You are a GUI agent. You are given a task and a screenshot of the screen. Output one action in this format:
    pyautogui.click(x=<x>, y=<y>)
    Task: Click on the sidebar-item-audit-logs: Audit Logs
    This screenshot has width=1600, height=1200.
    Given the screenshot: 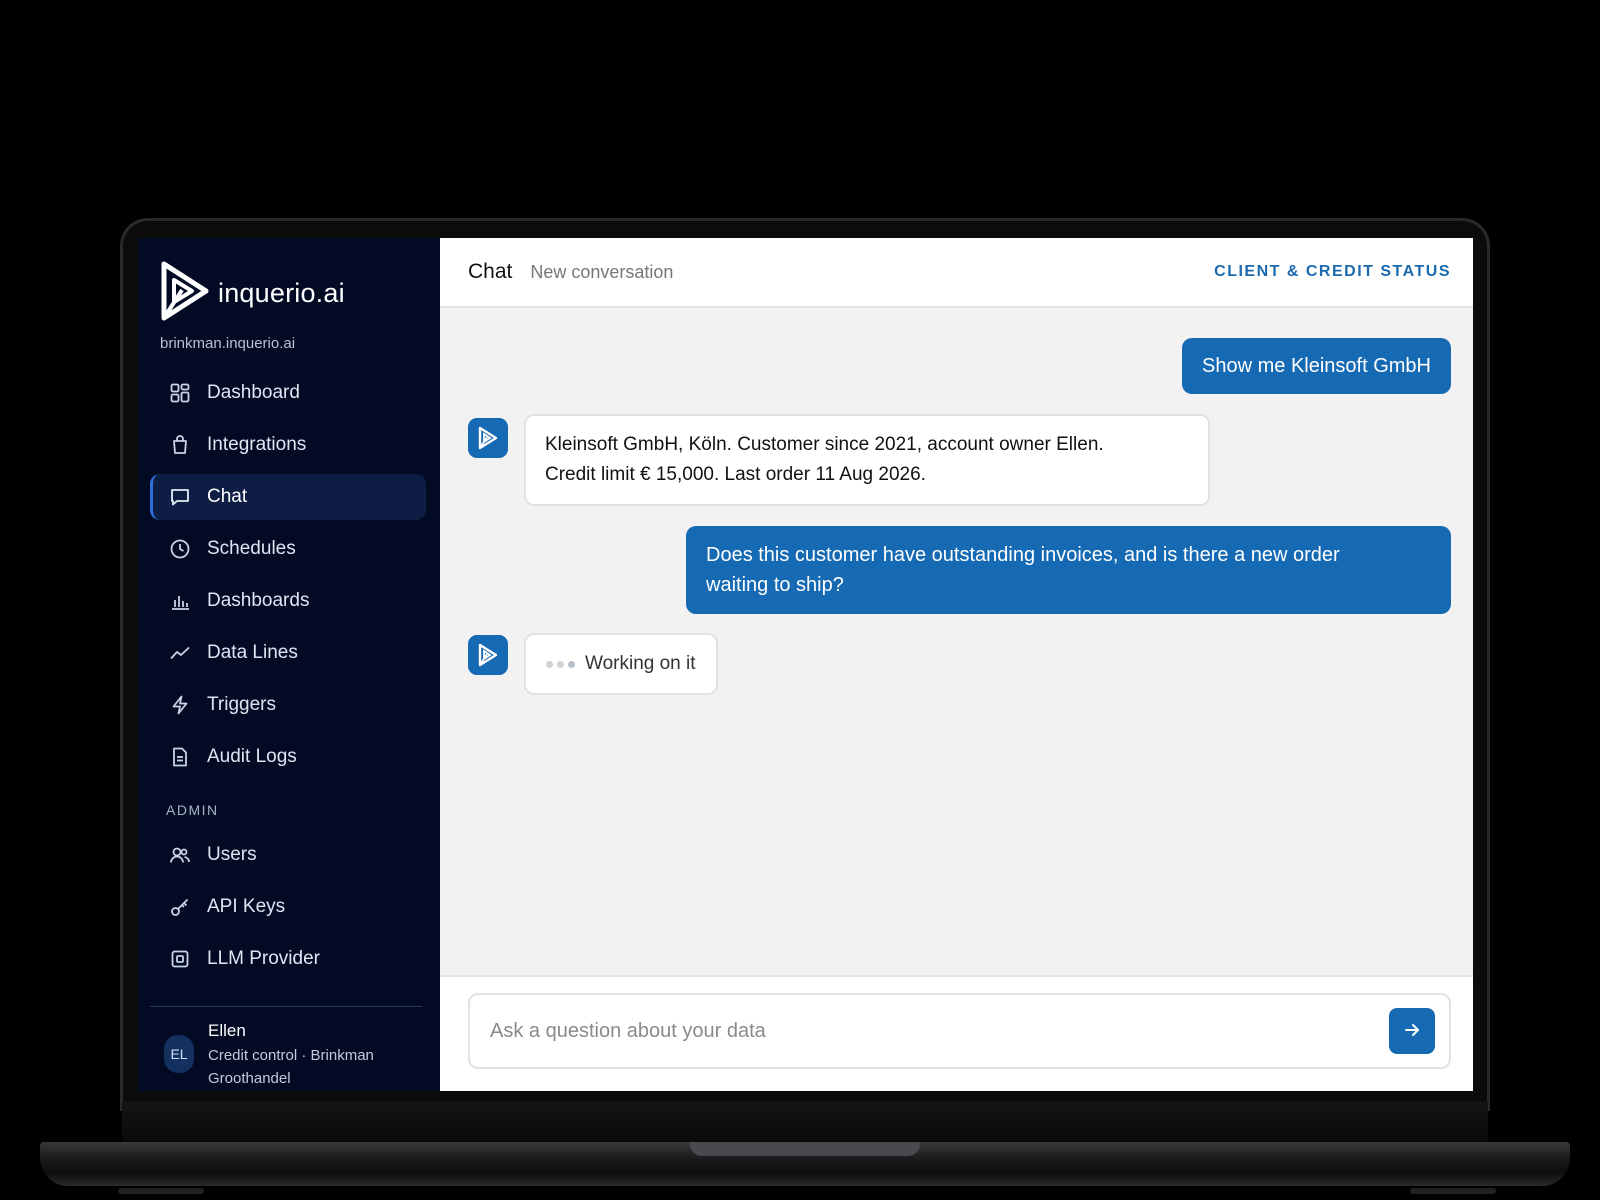 What is the action you would take?
    pyautogui.click(x=288, y=757)
    